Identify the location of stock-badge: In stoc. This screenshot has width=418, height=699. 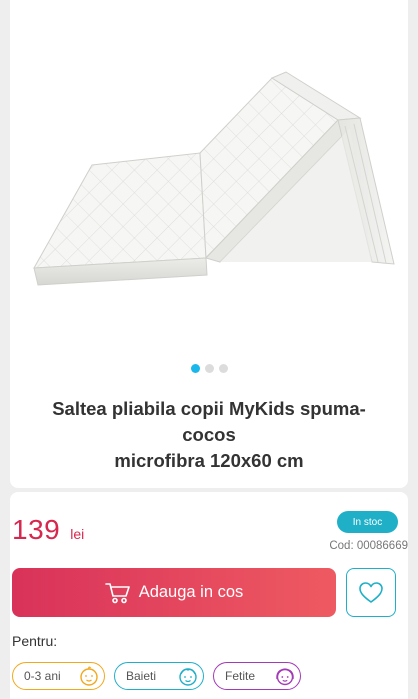
(367, 522).